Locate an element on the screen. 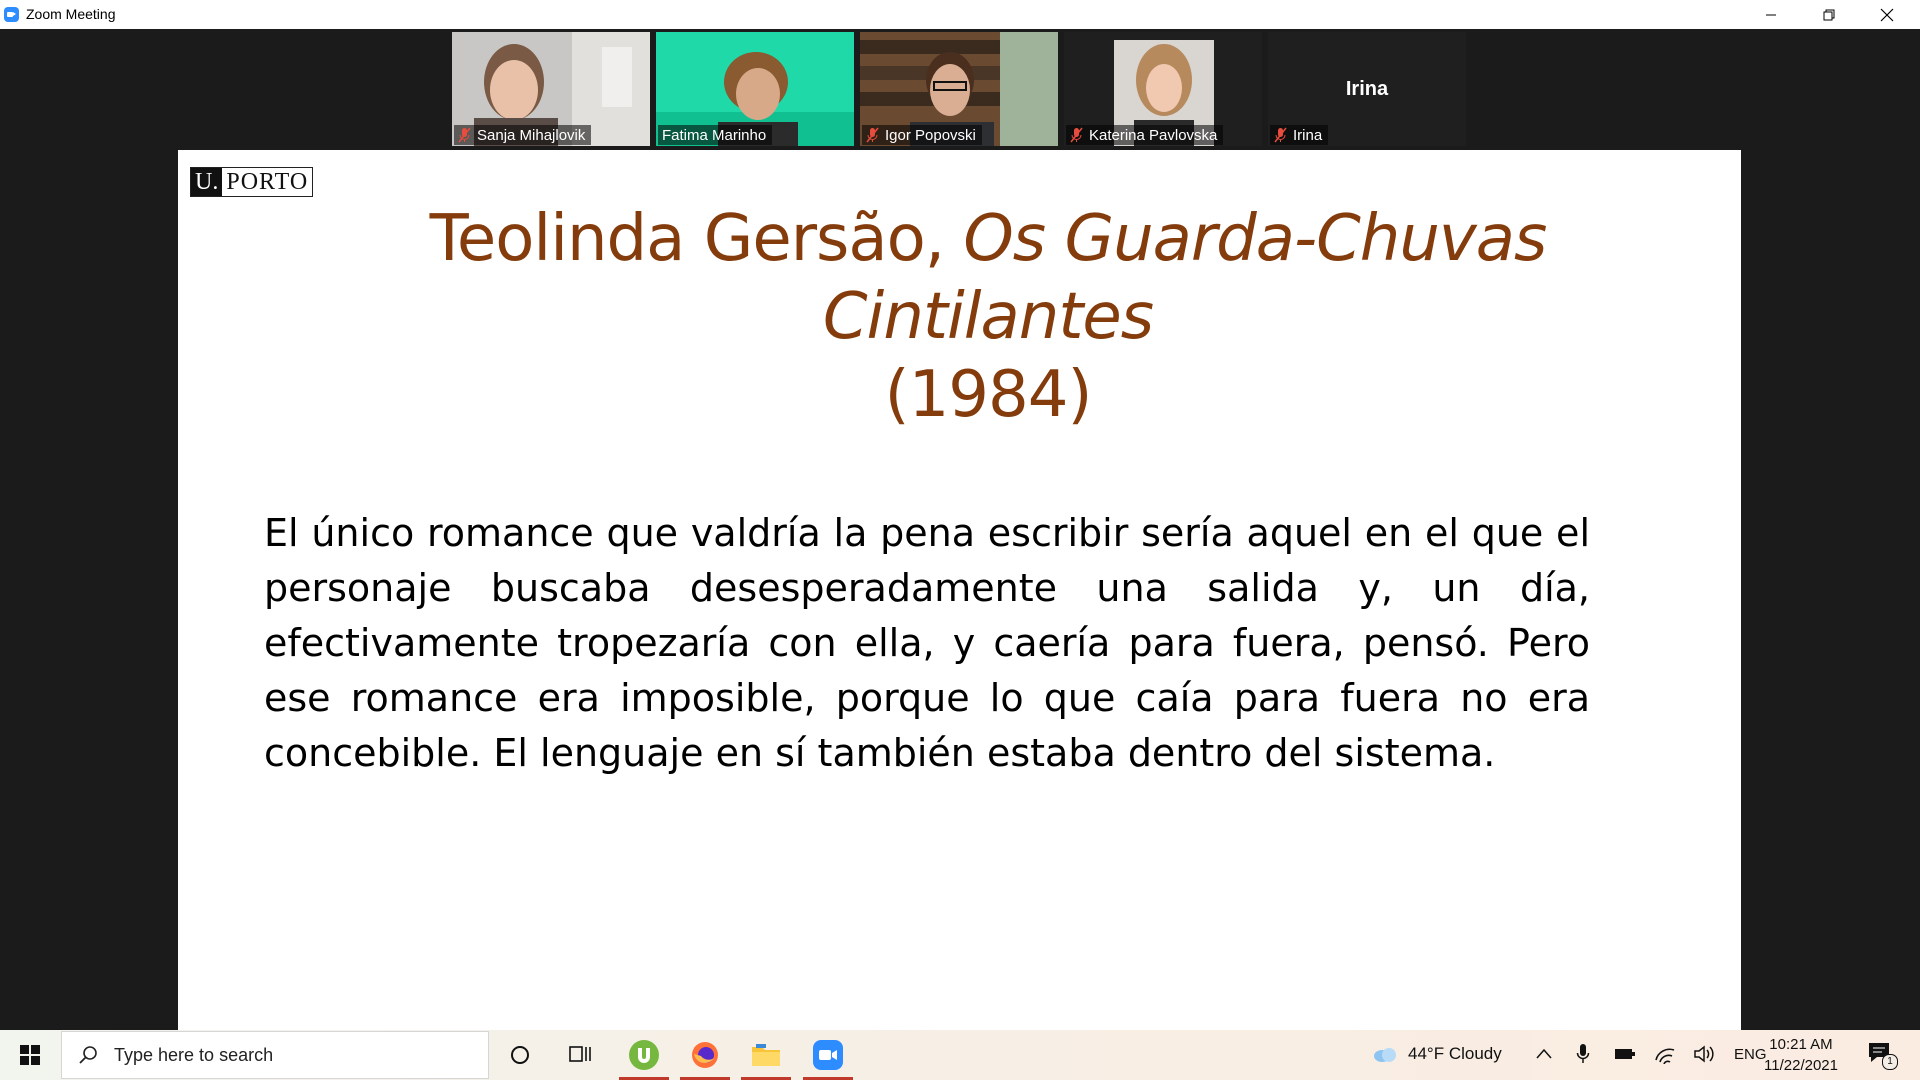 The image size is (1920, 1080). participant-name: Igor Popovski is located at coordinates (930, 135).